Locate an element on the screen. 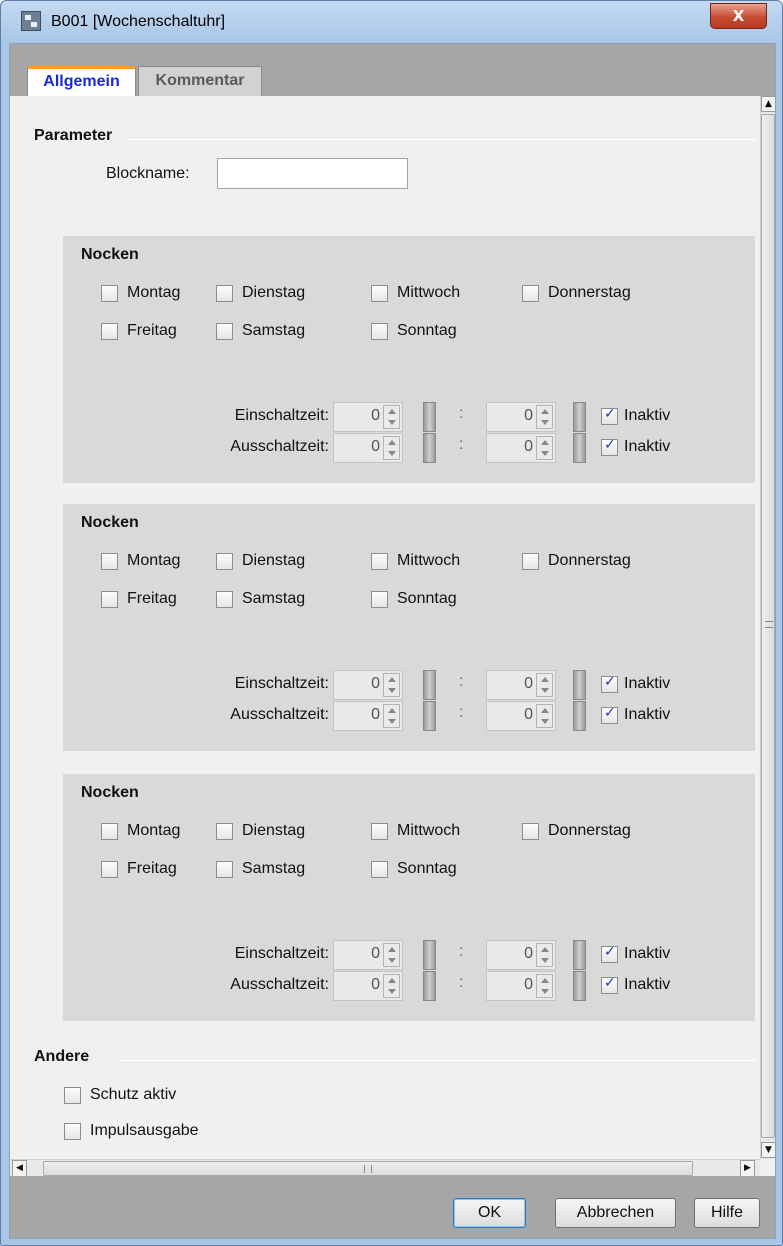 This screenshot has width=783, height=1246. checkbox-impulsausgabe: Impulsausgabe is located at coordinates (131, 1131).